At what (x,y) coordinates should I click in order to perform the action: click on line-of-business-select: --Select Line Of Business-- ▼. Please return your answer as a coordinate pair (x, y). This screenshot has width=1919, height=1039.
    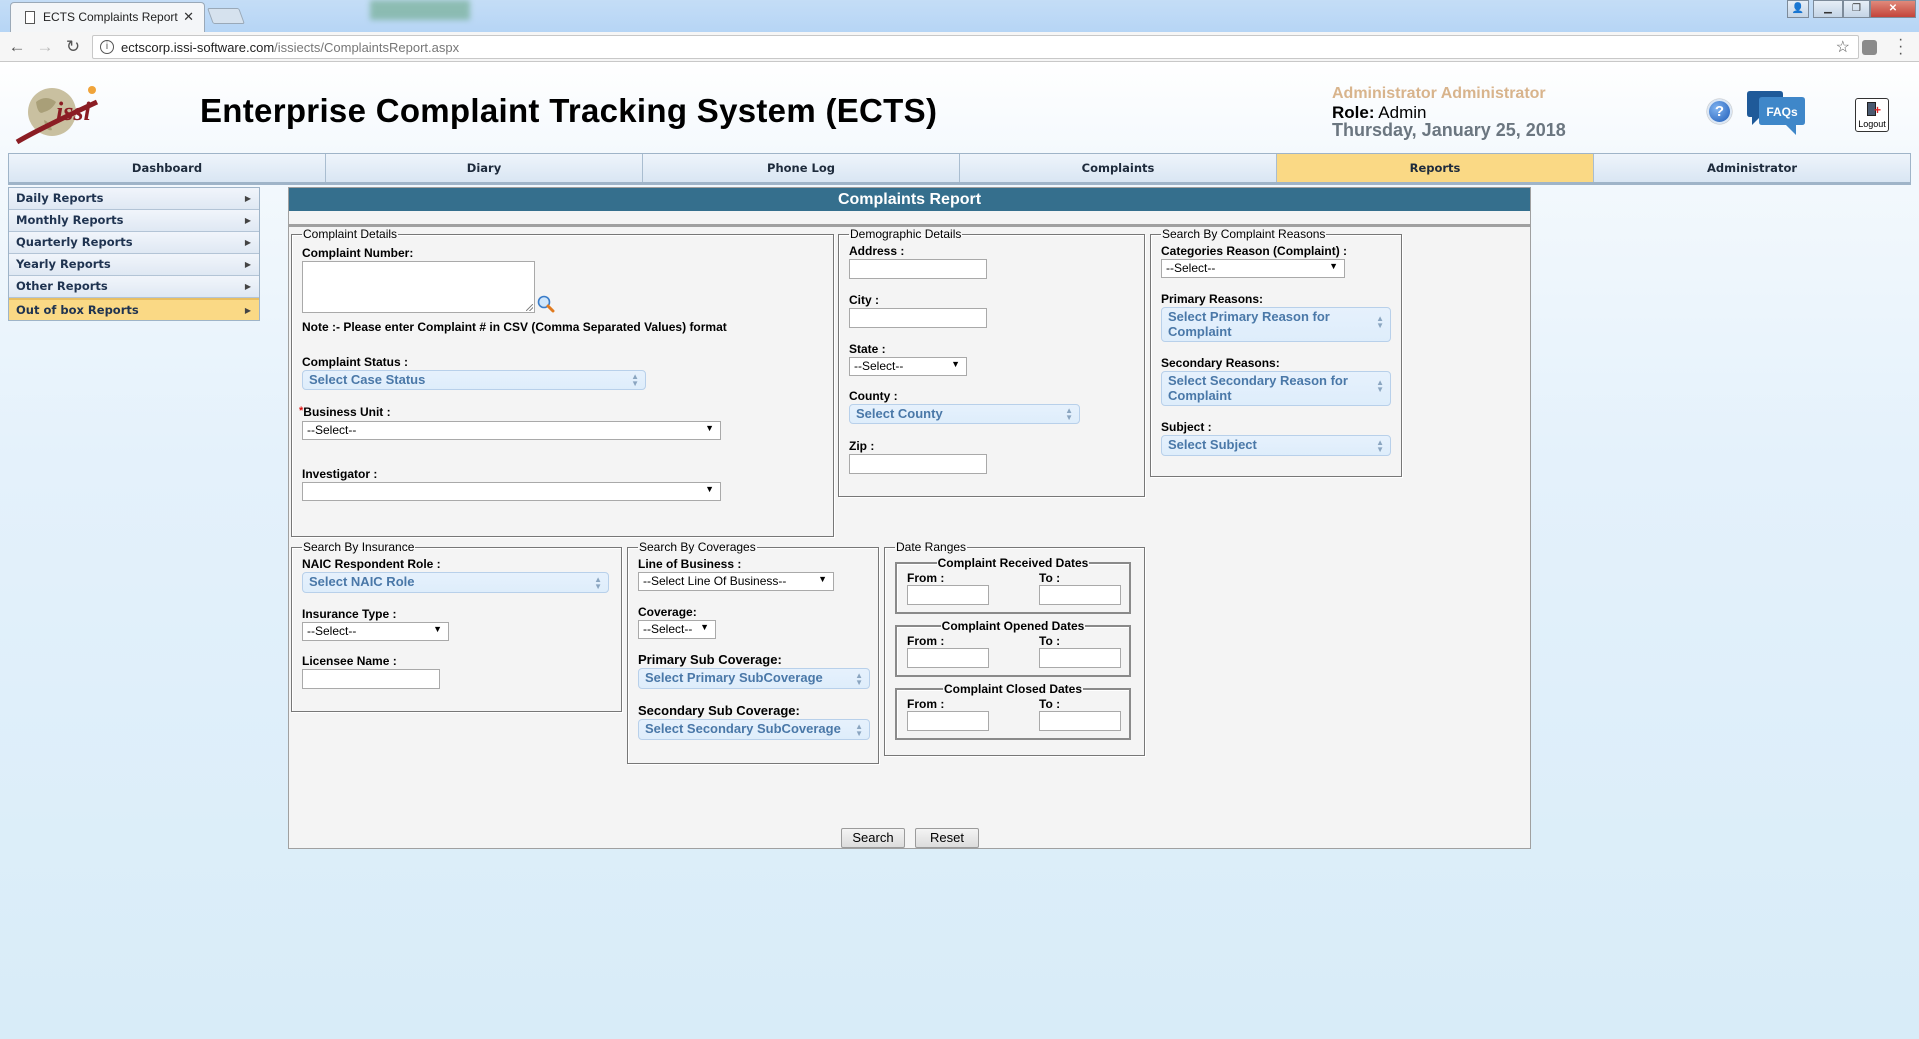
    Looking at the image, I should click on (736, 581).